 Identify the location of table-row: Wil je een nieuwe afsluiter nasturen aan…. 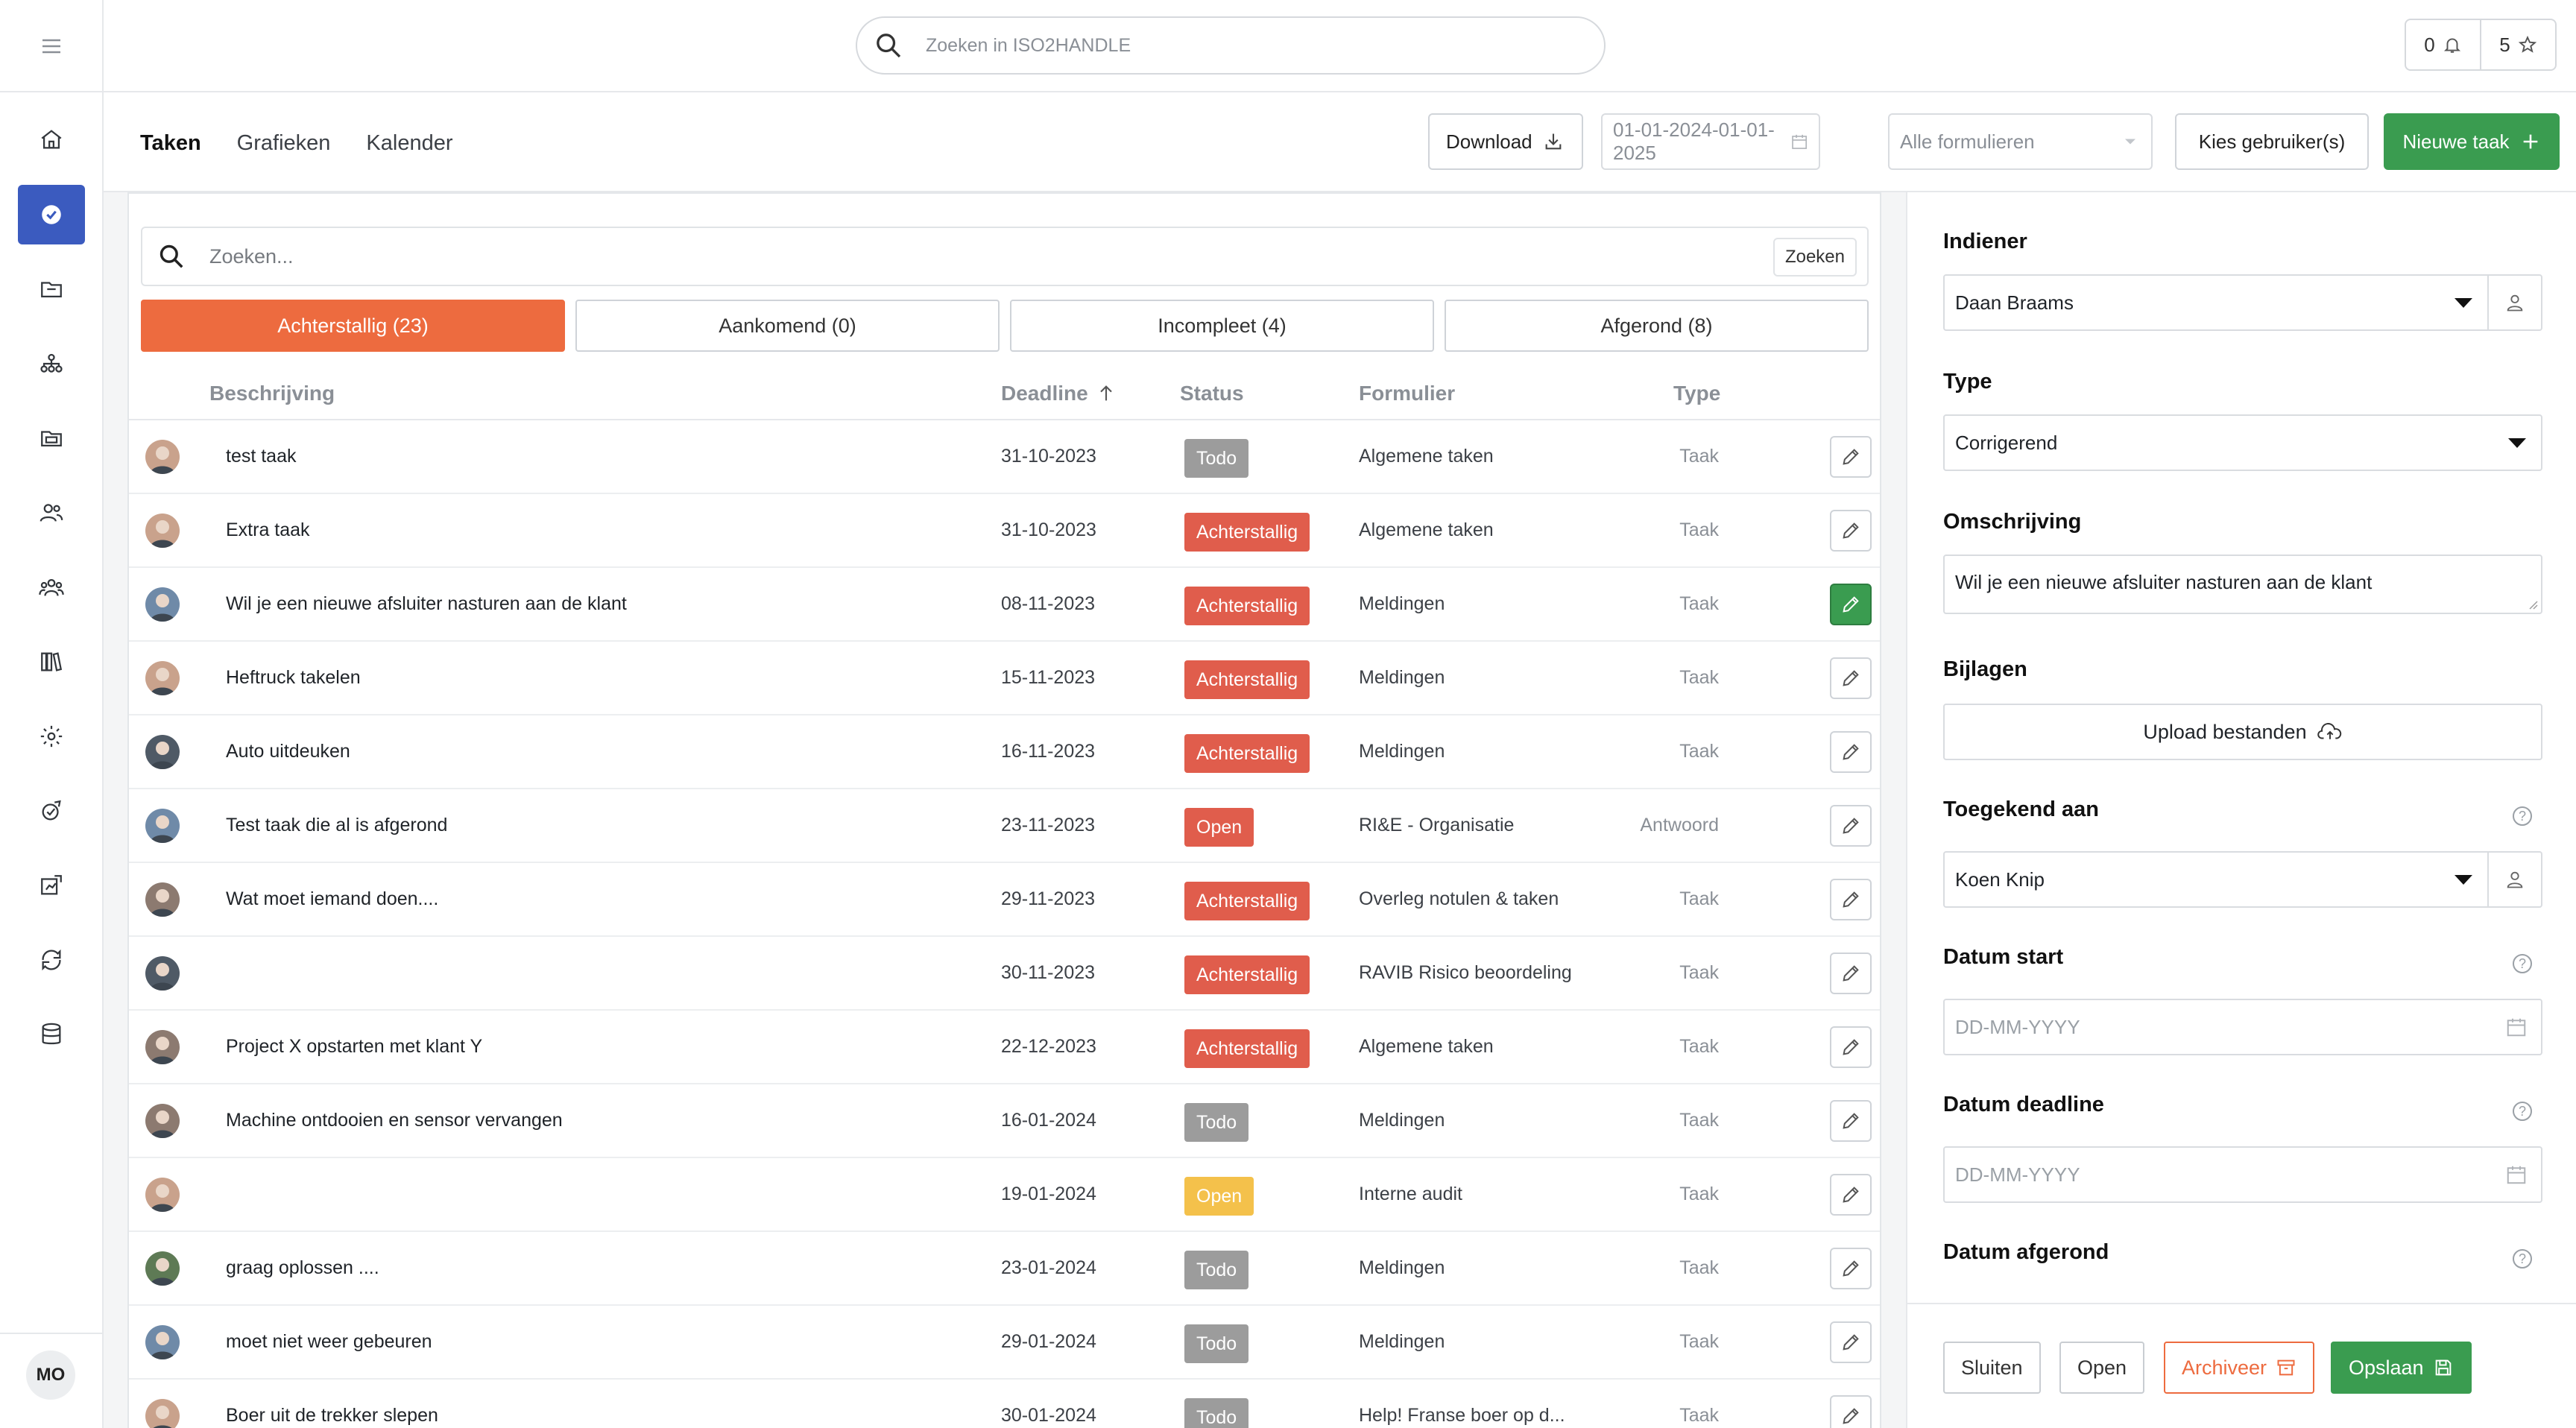
(1004, 605).